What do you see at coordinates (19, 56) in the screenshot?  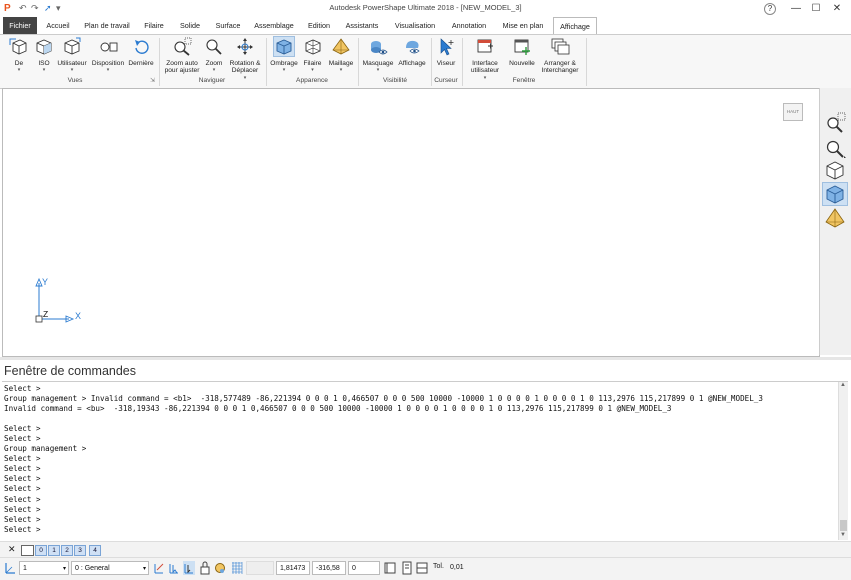 I see `view-from-button: De ▾` at bounding box center [19, 56].